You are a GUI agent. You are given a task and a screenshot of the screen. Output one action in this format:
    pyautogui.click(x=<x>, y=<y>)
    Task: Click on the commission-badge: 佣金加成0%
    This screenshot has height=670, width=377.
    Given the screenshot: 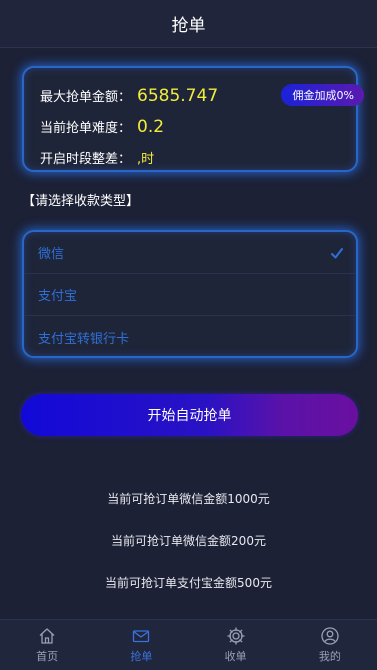 What is the action you would take?
    pyautogui.click(x=322, y=95)
    